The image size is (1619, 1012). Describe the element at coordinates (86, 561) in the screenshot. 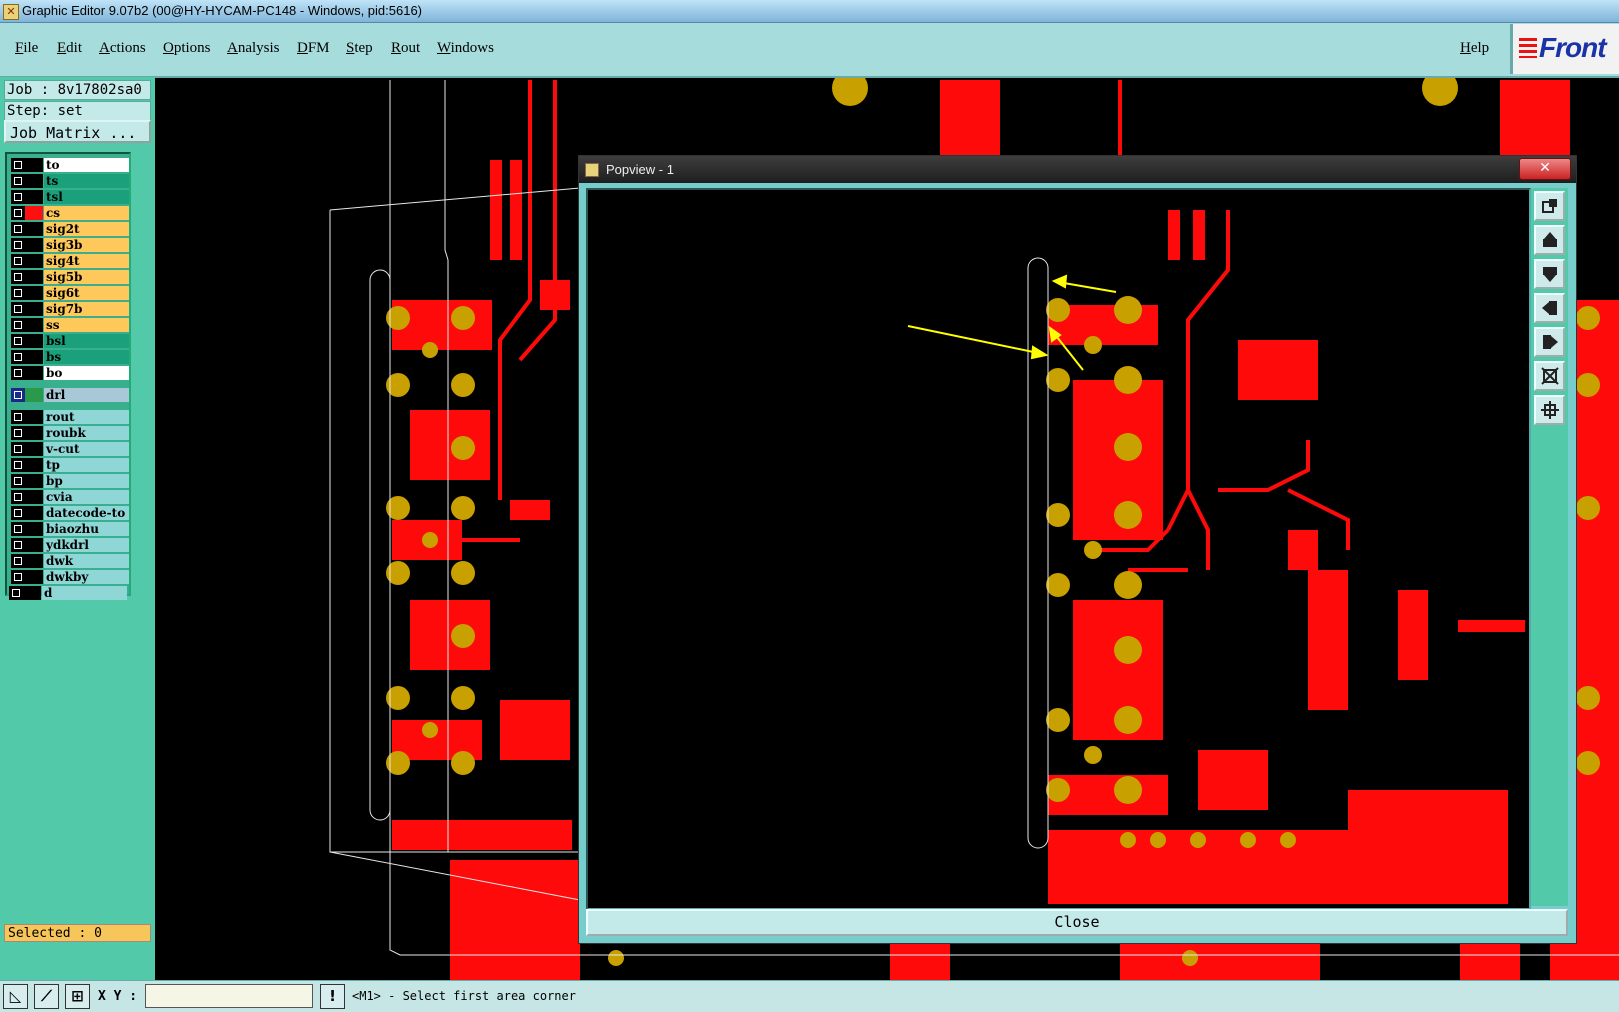

I see `layer-name: dwk` at that location.